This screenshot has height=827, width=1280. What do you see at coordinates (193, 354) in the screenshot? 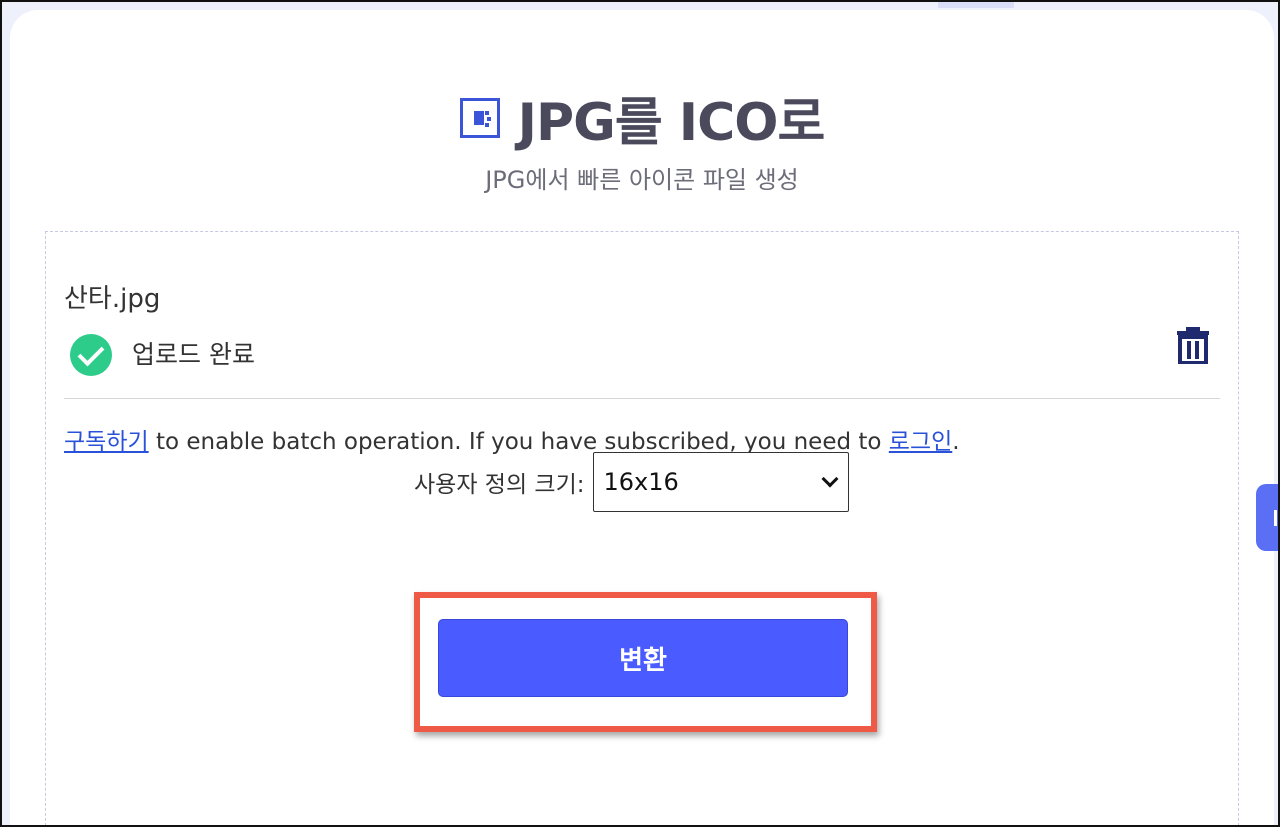
I see `upload-status: 업로드 완료` at bounding box center [193, 354].